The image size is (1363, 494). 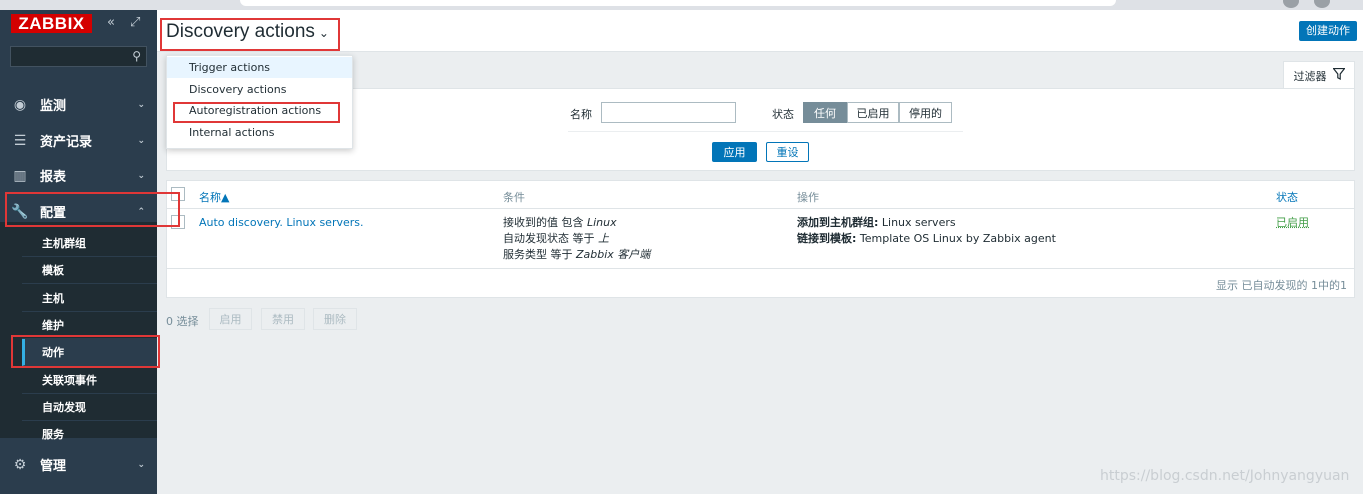 I want to click on column-header-operations: 操作, so click(x=808, y=197).